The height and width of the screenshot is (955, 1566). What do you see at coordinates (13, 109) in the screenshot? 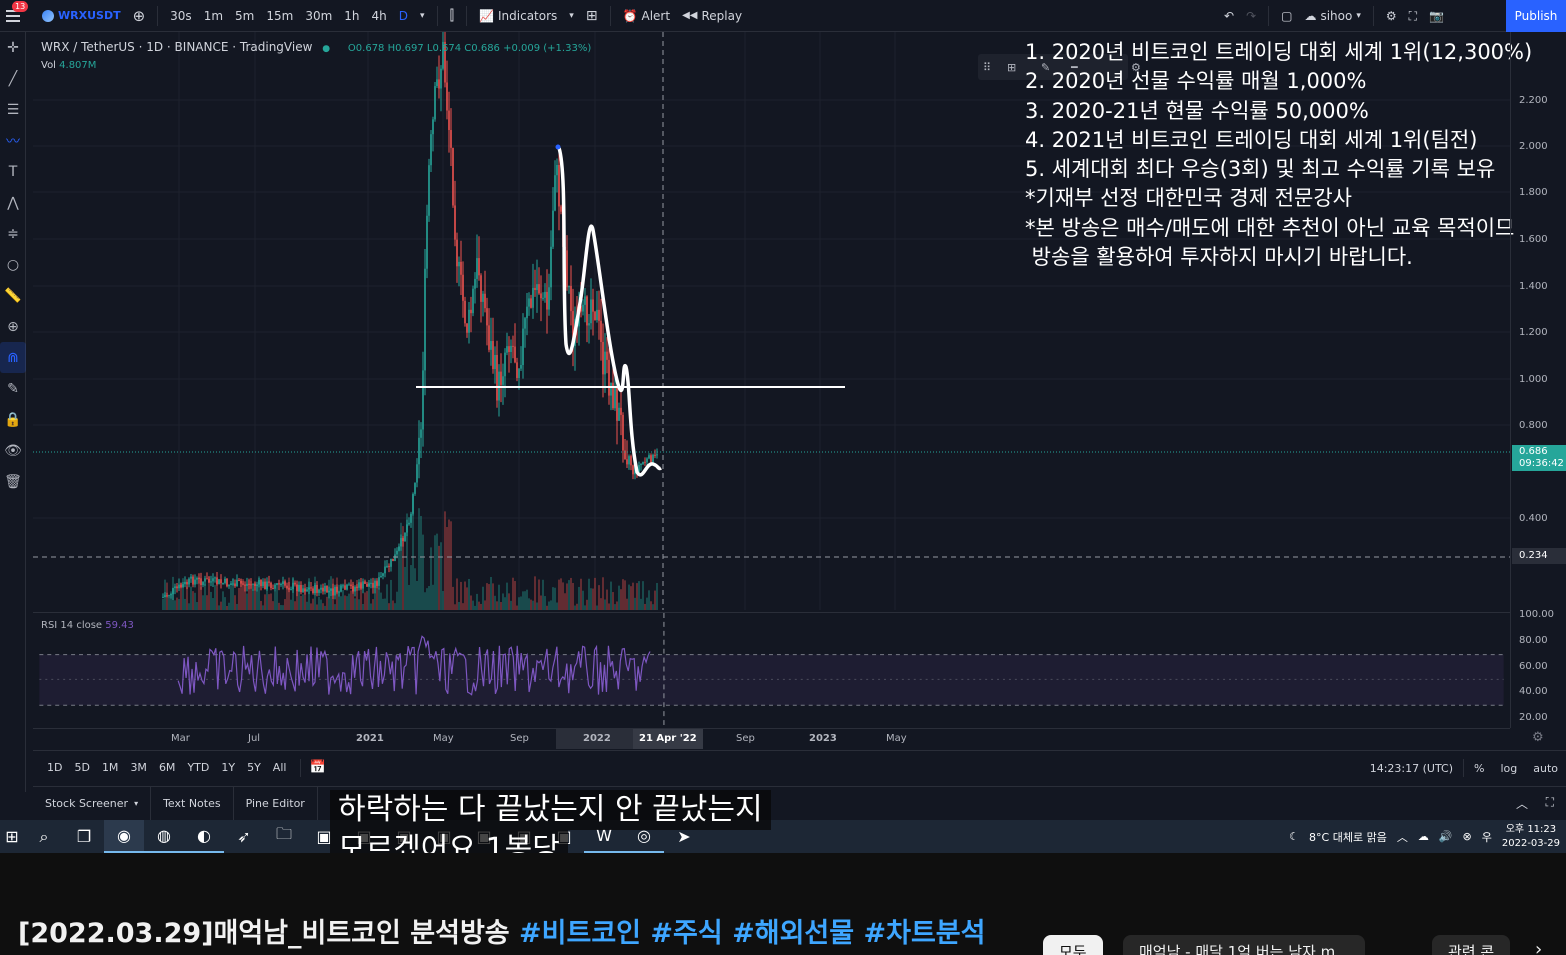
I see `horizontal-lines-icon: ☰` at bounding box center [13, 109].